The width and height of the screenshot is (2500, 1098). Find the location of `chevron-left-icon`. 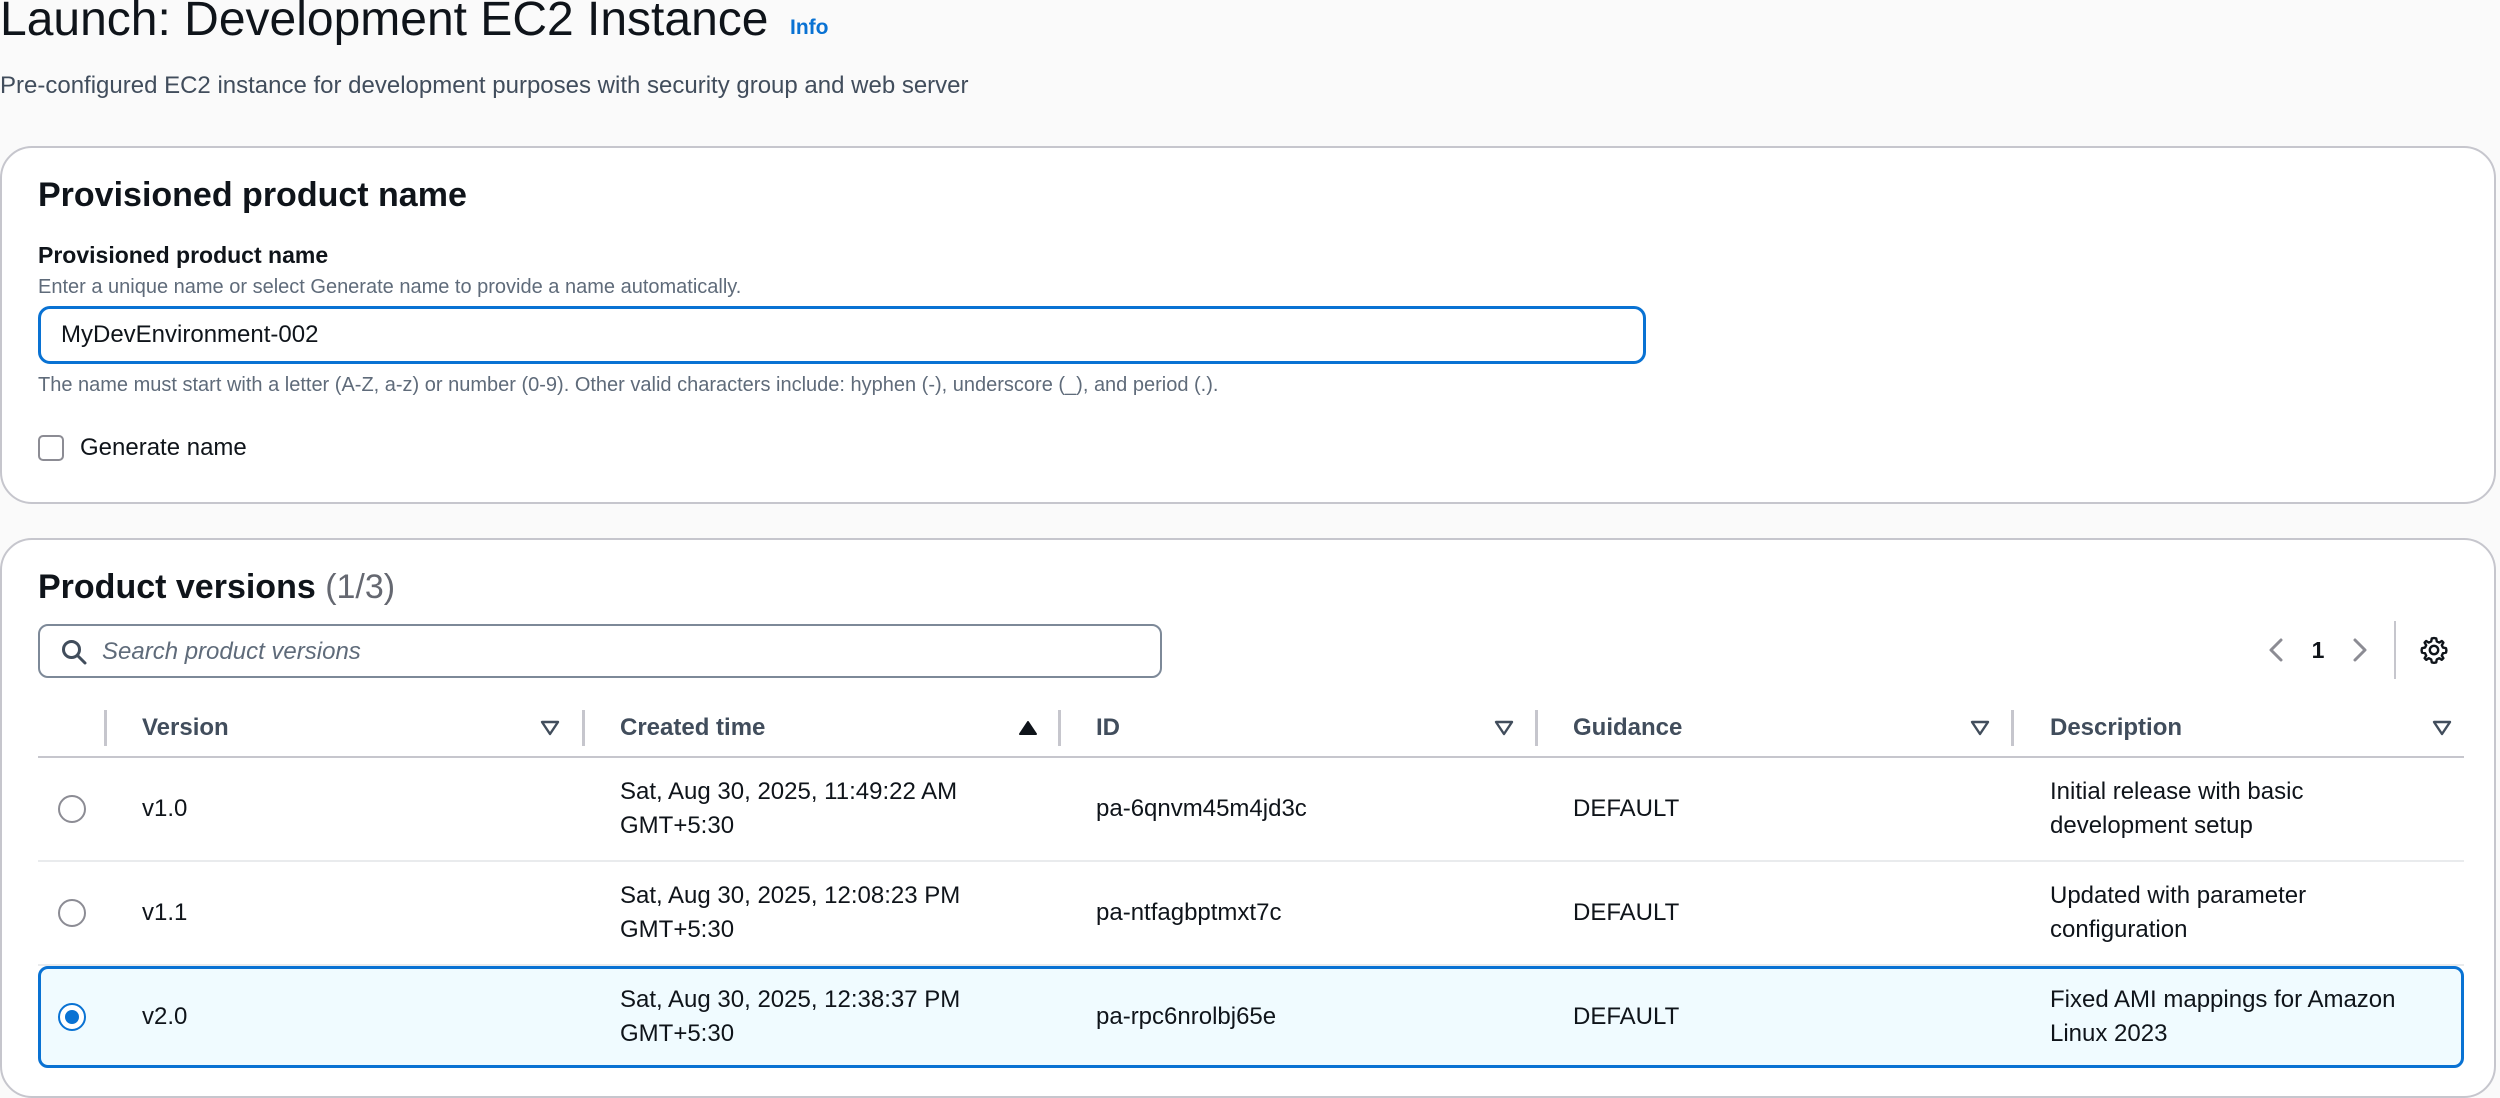

chevron-left-icon is located at coordinates (2276, 650).